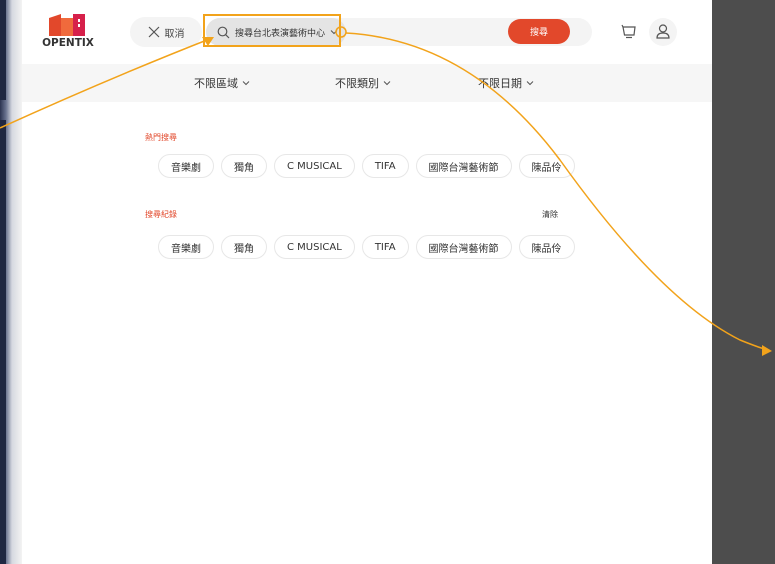  What do you see at coordinates (463, 166) in the screenshot?
I see `hot-search-chip: 國際台灣藝術節` at bounding box center [463, 166].